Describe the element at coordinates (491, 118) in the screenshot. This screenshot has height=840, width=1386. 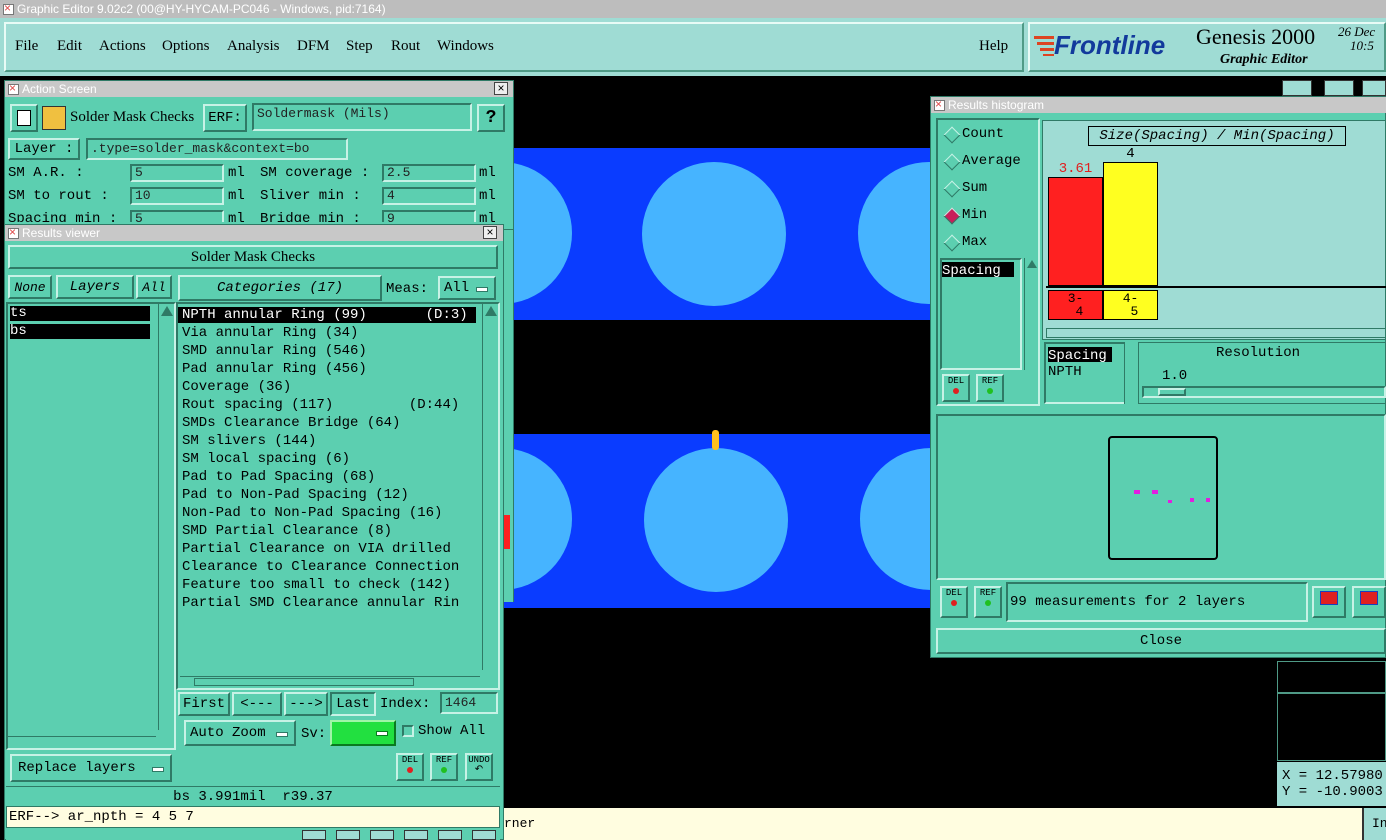
I see `help-button: ?` at that location.